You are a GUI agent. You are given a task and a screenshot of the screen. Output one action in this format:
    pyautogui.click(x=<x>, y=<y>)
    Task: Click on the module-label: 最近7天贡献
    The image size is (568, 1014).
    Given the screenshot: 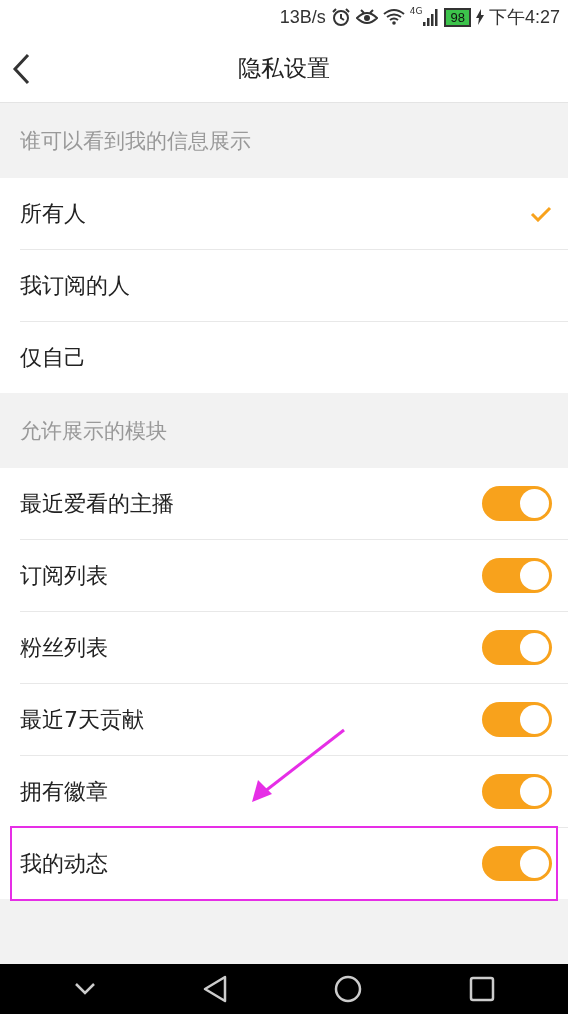 What is the action you would take?
    pyautogui.click(x=82, y=719)
    